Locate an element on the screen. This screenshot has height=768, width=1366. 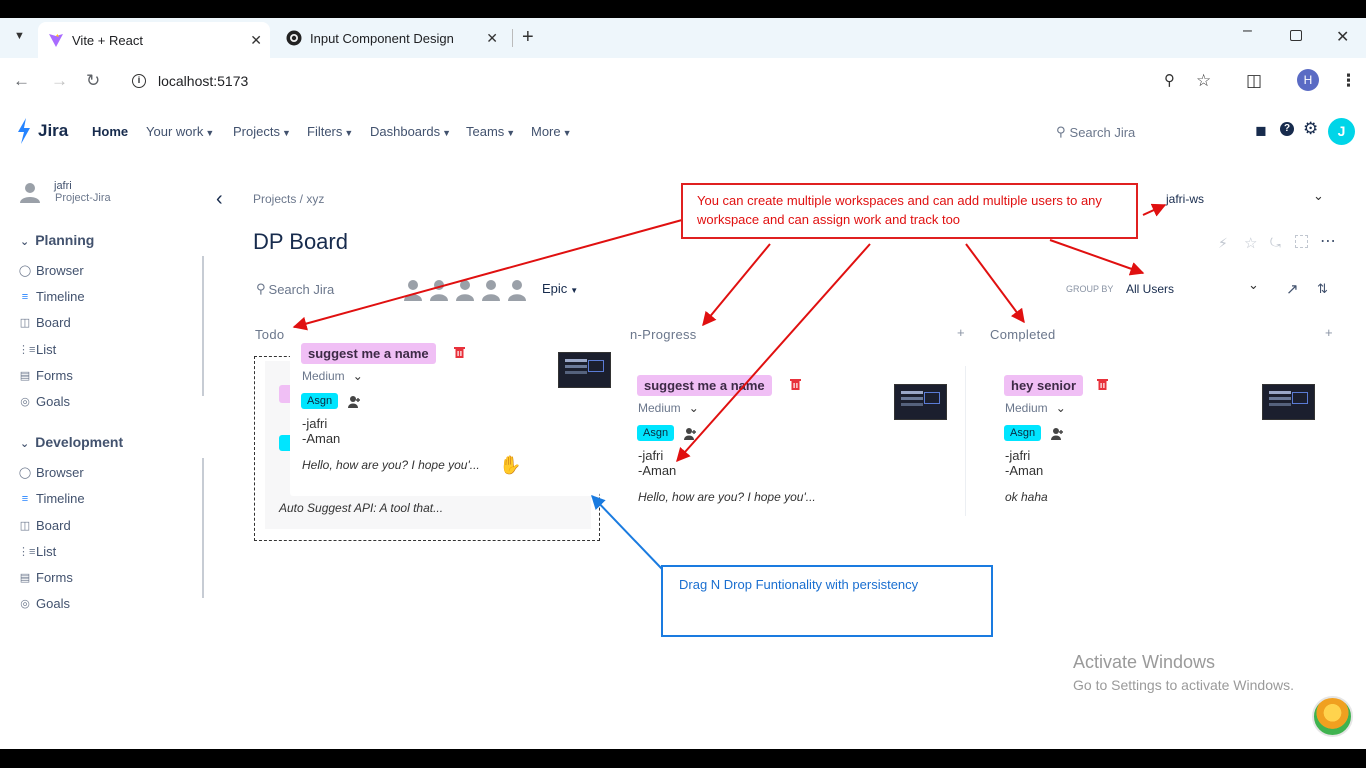
arrow-to-assignees is located at coordinates (773, 353).